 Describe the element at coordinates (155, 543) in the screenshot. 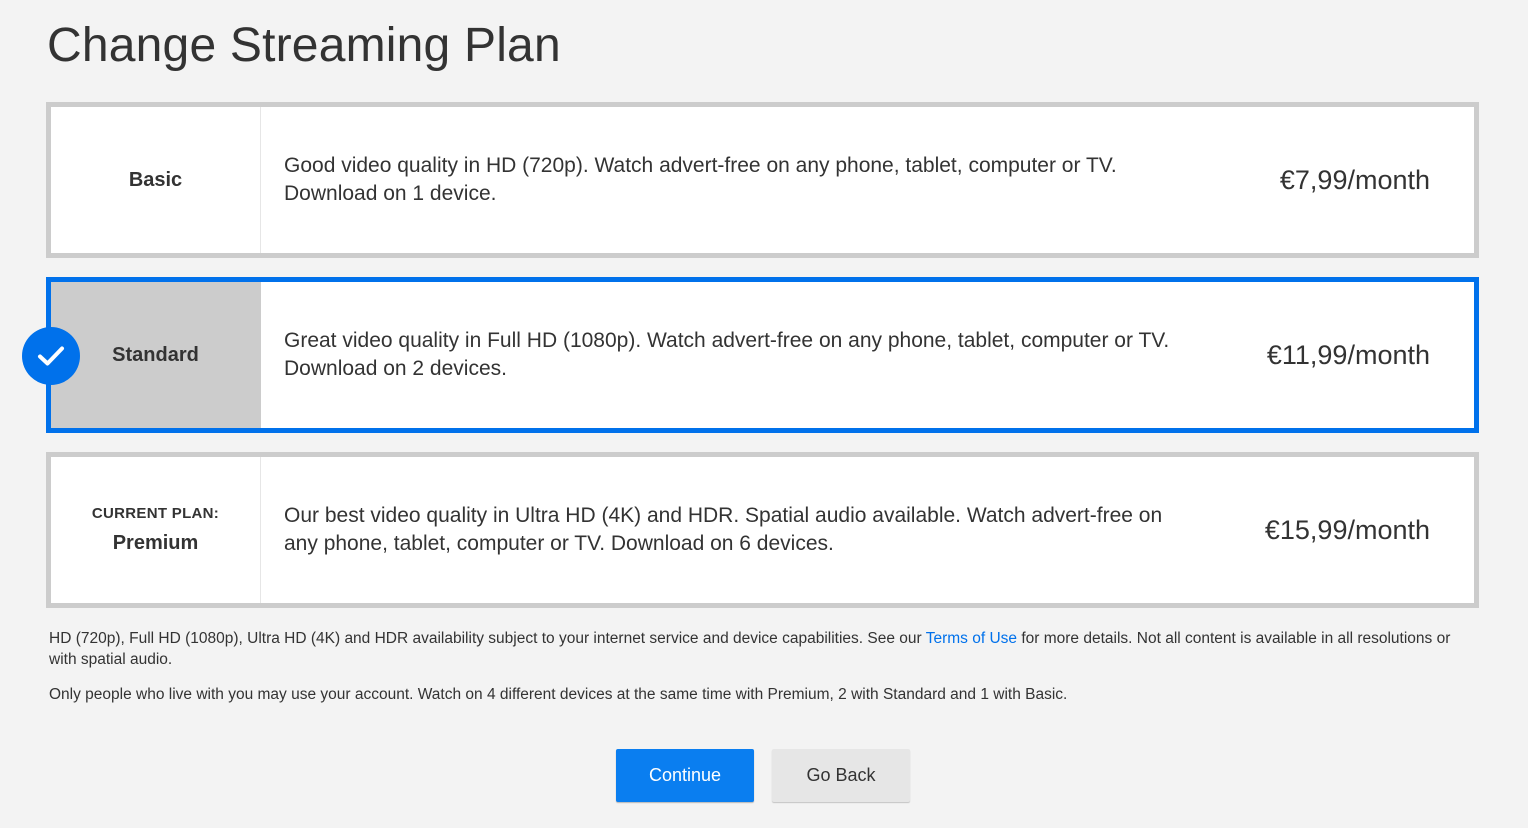

I see `plan-name: Premium` at that location.